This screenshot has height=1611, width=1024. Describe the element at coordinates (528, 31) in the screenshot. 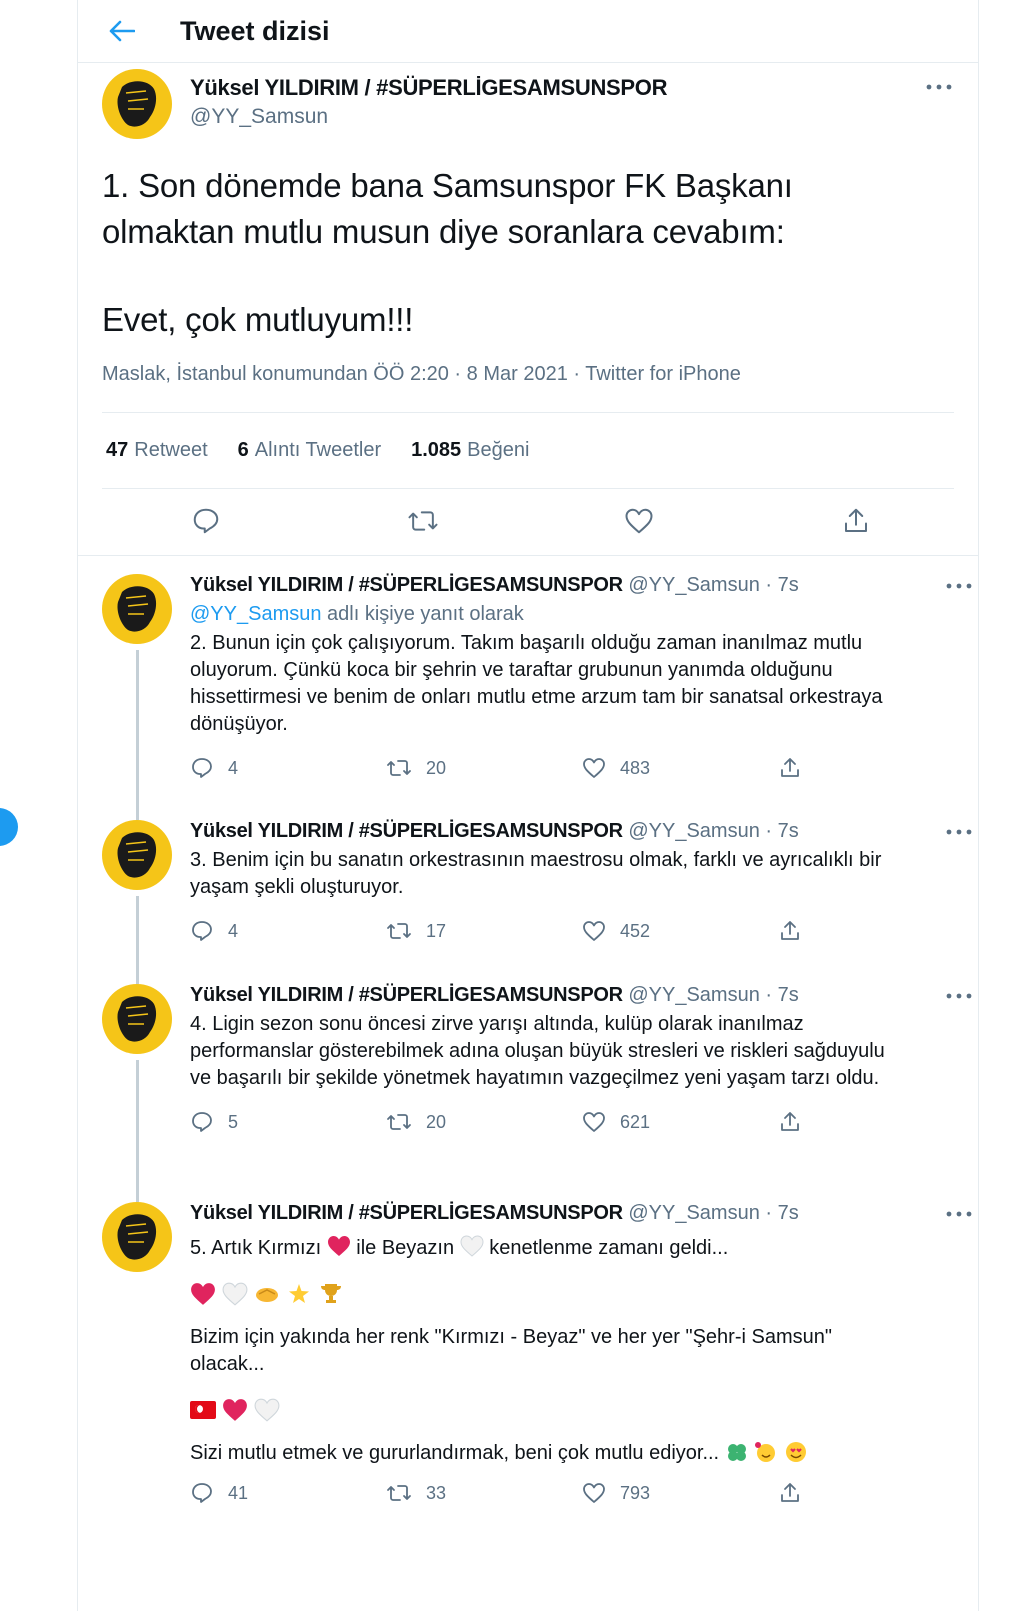

I see `page-header: Tweet dizisi` at that location.